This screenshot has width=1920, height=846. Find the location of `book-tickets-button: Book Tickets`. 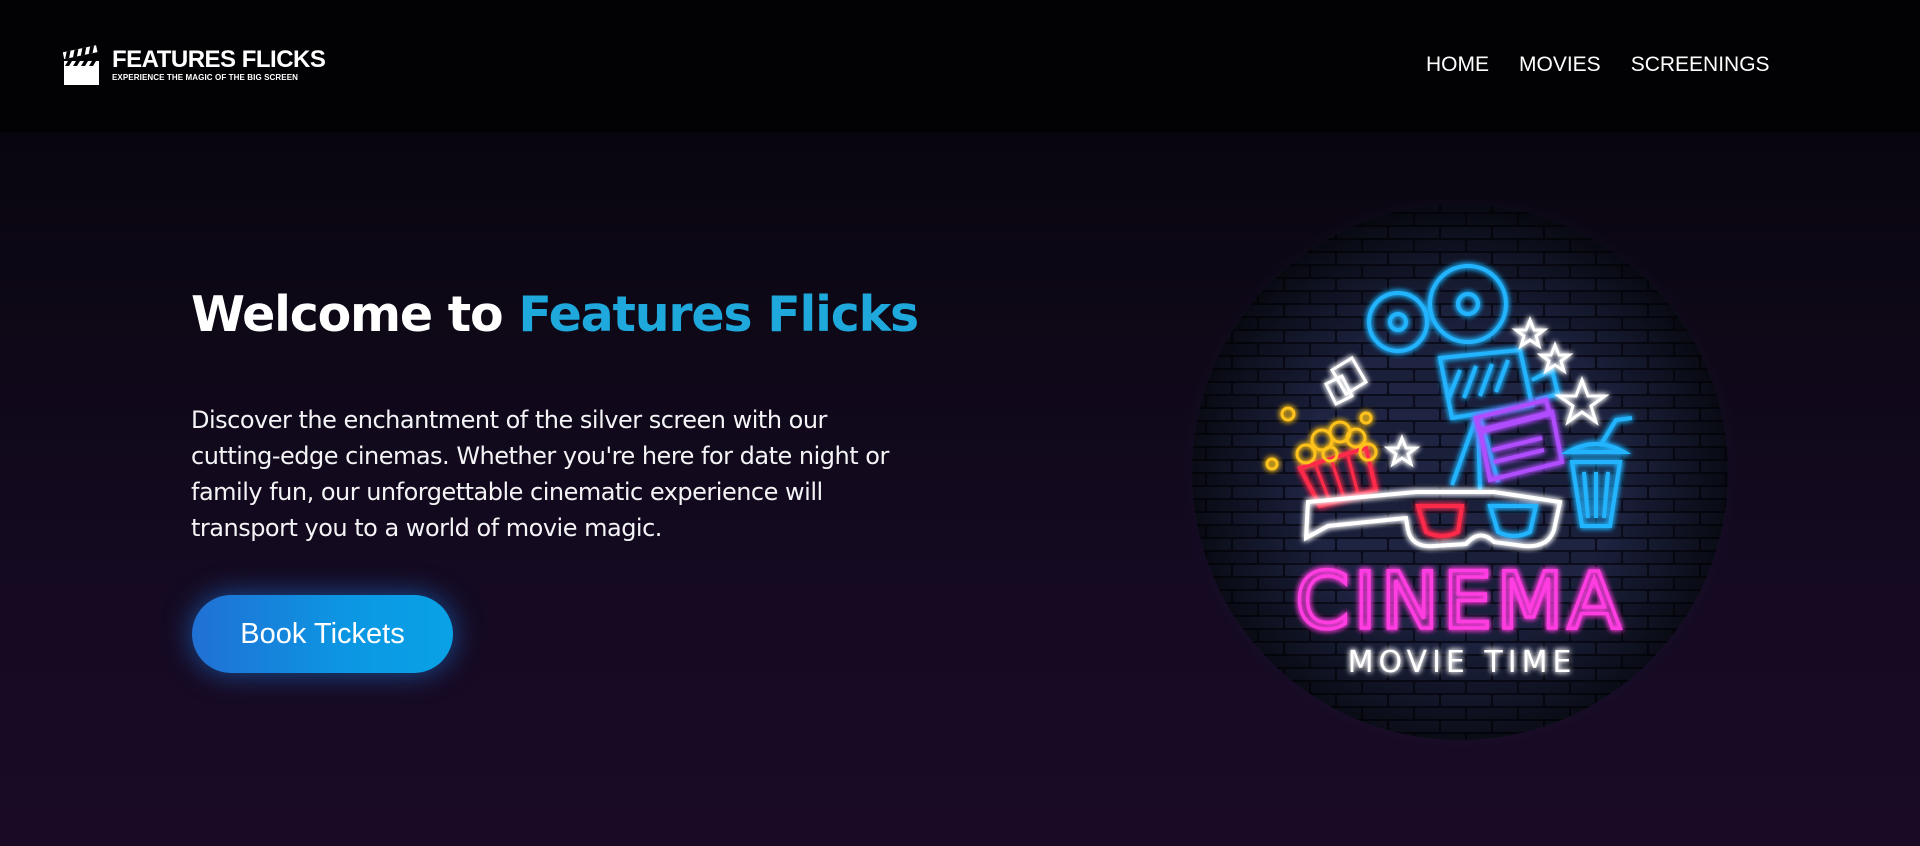

book-tickets-button: Book Tickets is located at coordinates (322, 634).